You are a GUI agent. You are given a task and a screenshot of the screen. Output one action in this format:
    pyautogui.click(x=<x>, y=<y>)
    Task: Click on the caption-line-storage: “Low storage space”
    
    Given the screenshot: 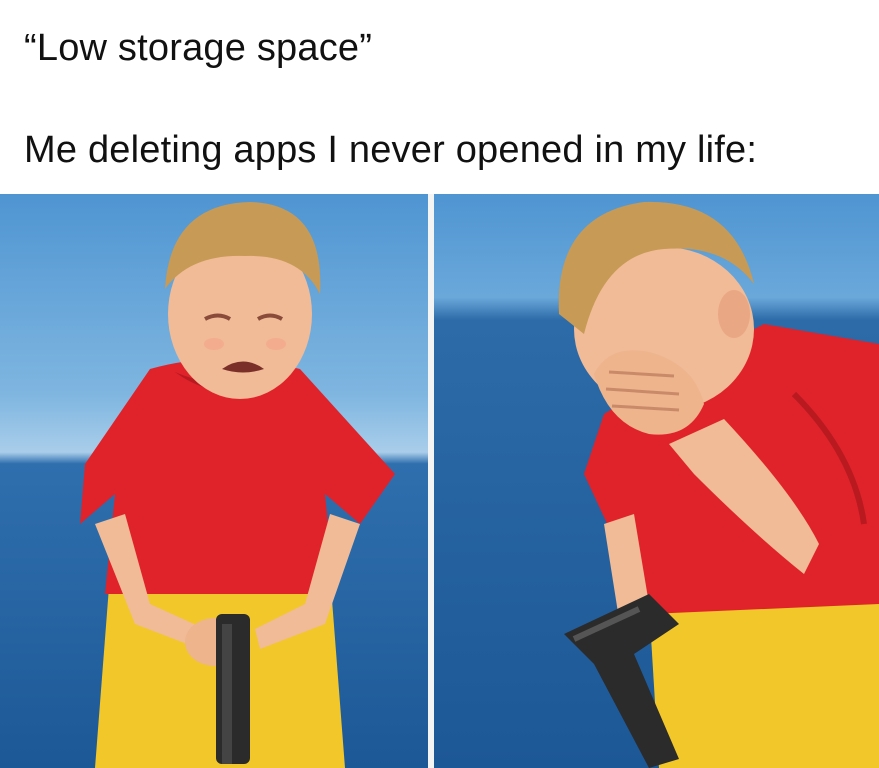 What is the action you would take?
    pyautogui.click(x=198, y=48)
    